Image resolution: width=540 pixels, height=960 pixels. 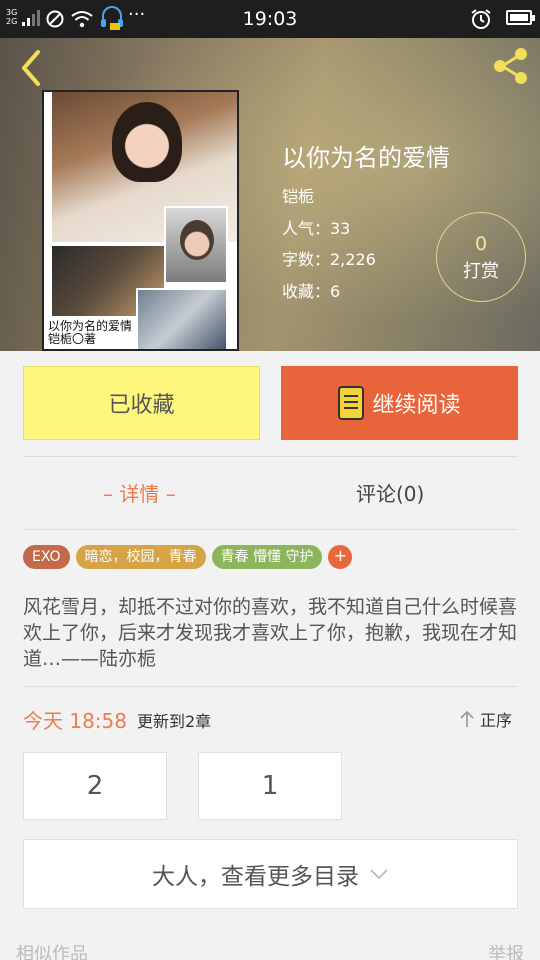 I want to click on battery-icon, so click(x=520, y=17).